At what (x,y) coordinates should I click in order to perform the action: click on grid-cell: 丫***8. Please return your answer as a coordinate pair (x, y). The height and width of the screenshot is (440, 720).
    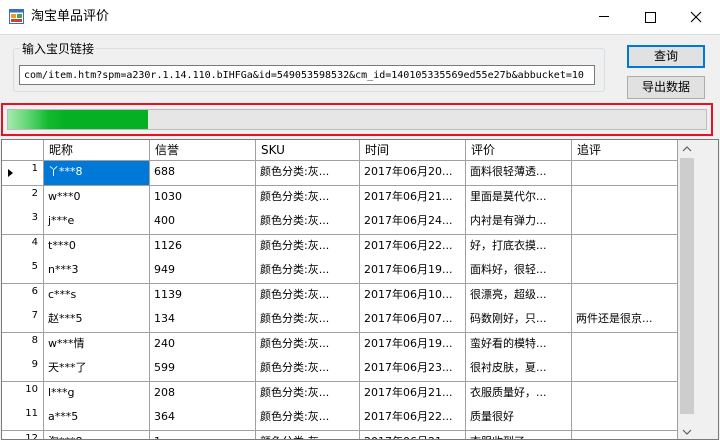
    Looking at the image, I should click on (97, 173).